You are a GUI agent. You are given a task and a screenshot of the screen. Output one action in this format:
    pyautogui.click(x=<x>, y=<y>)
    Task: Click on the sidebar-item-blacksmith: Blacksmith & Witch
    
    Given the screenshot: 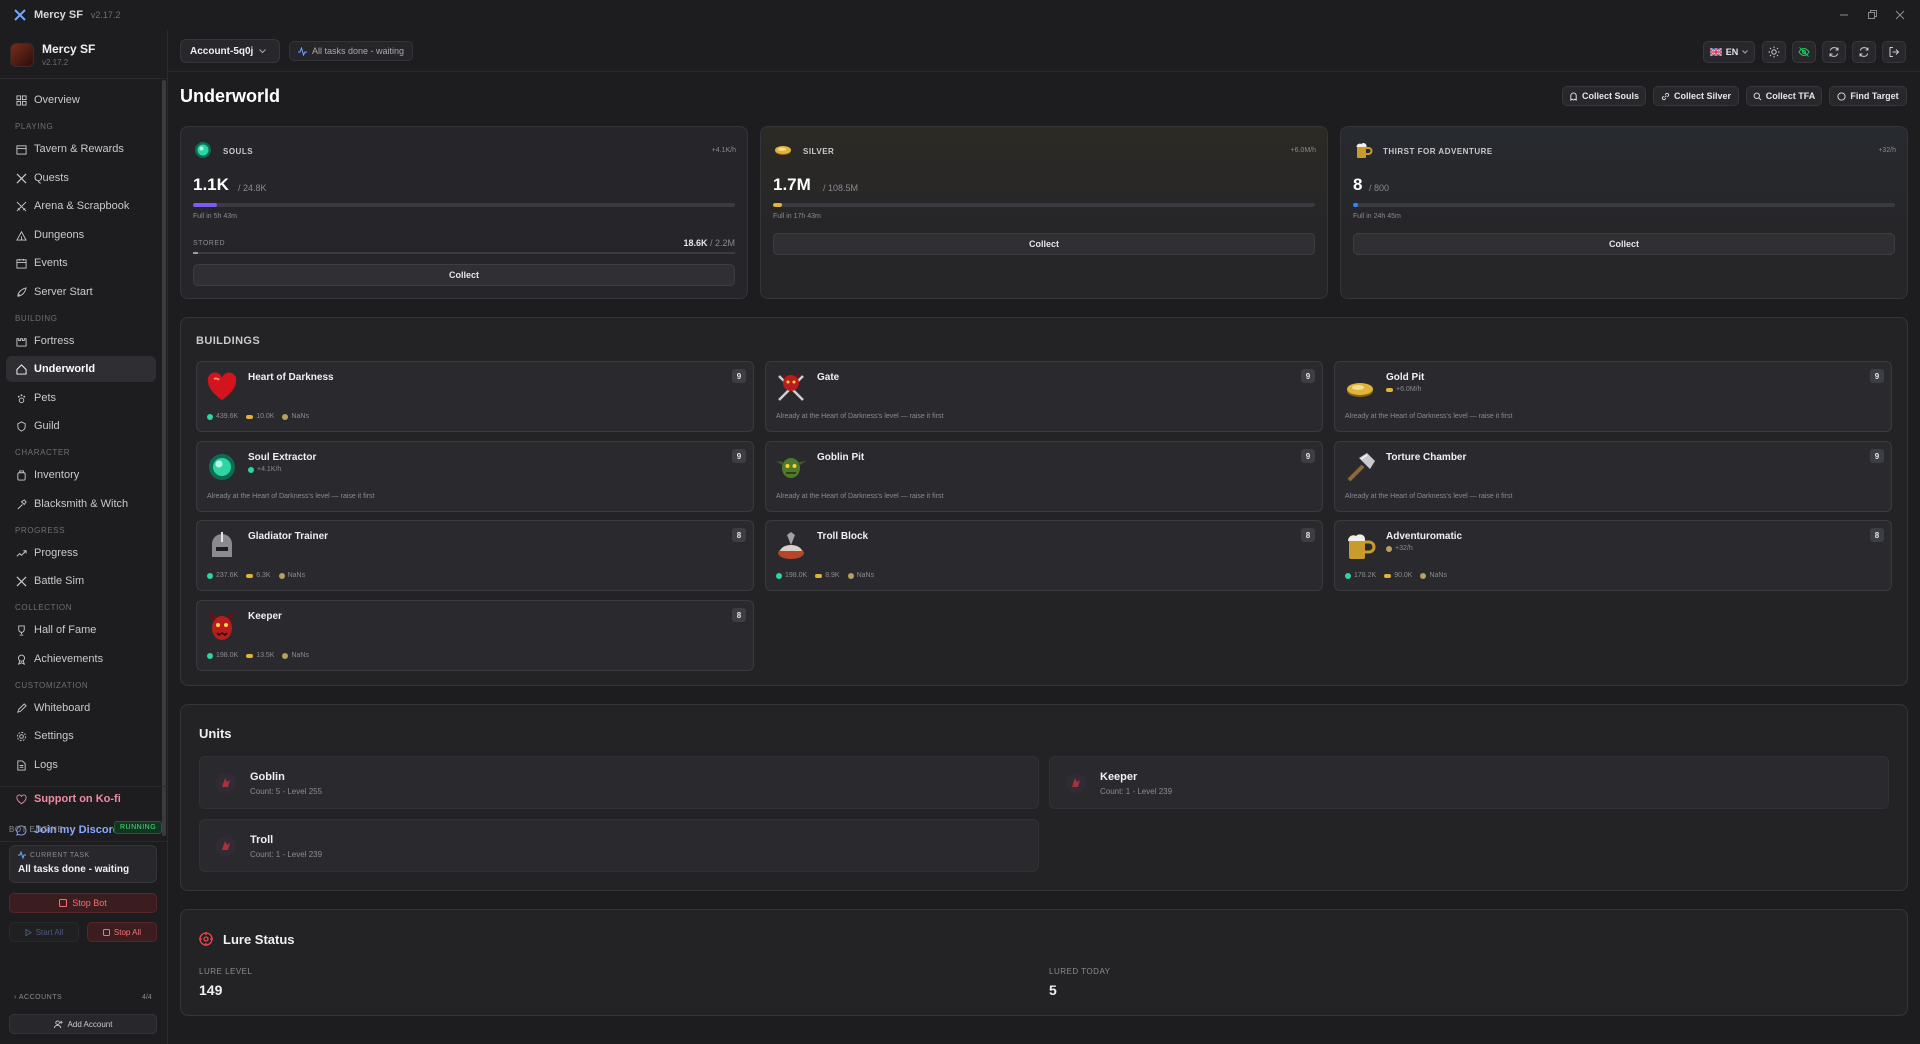 What is the action you would take?
    pyautogui.click(x=81, y=504)
    